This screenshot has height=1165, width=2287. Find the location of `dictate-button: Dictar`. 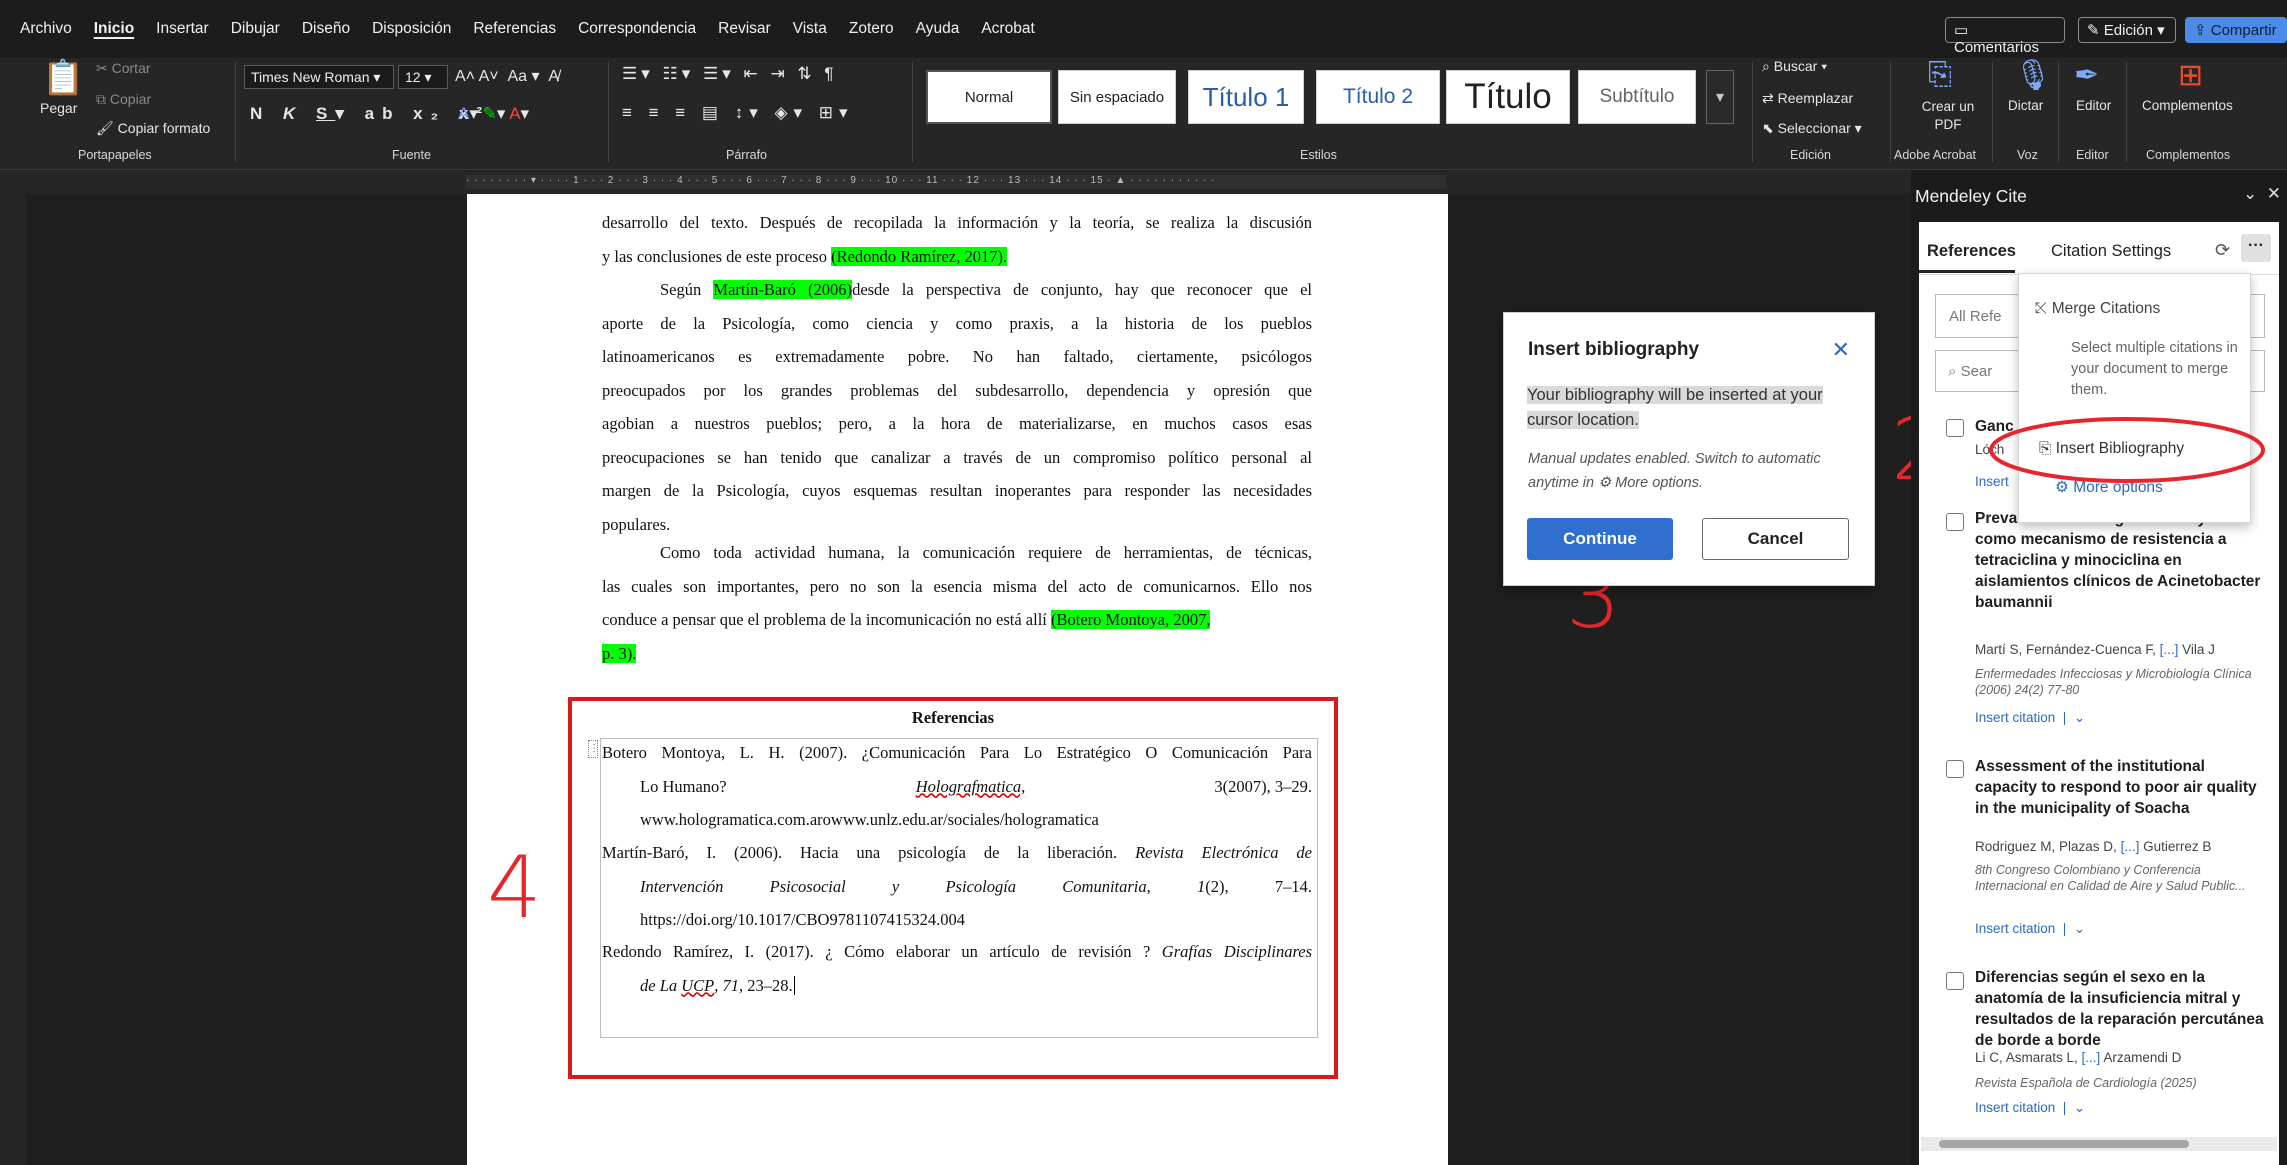

dictate-button: Dictar is located at coordinates (2025, 105).